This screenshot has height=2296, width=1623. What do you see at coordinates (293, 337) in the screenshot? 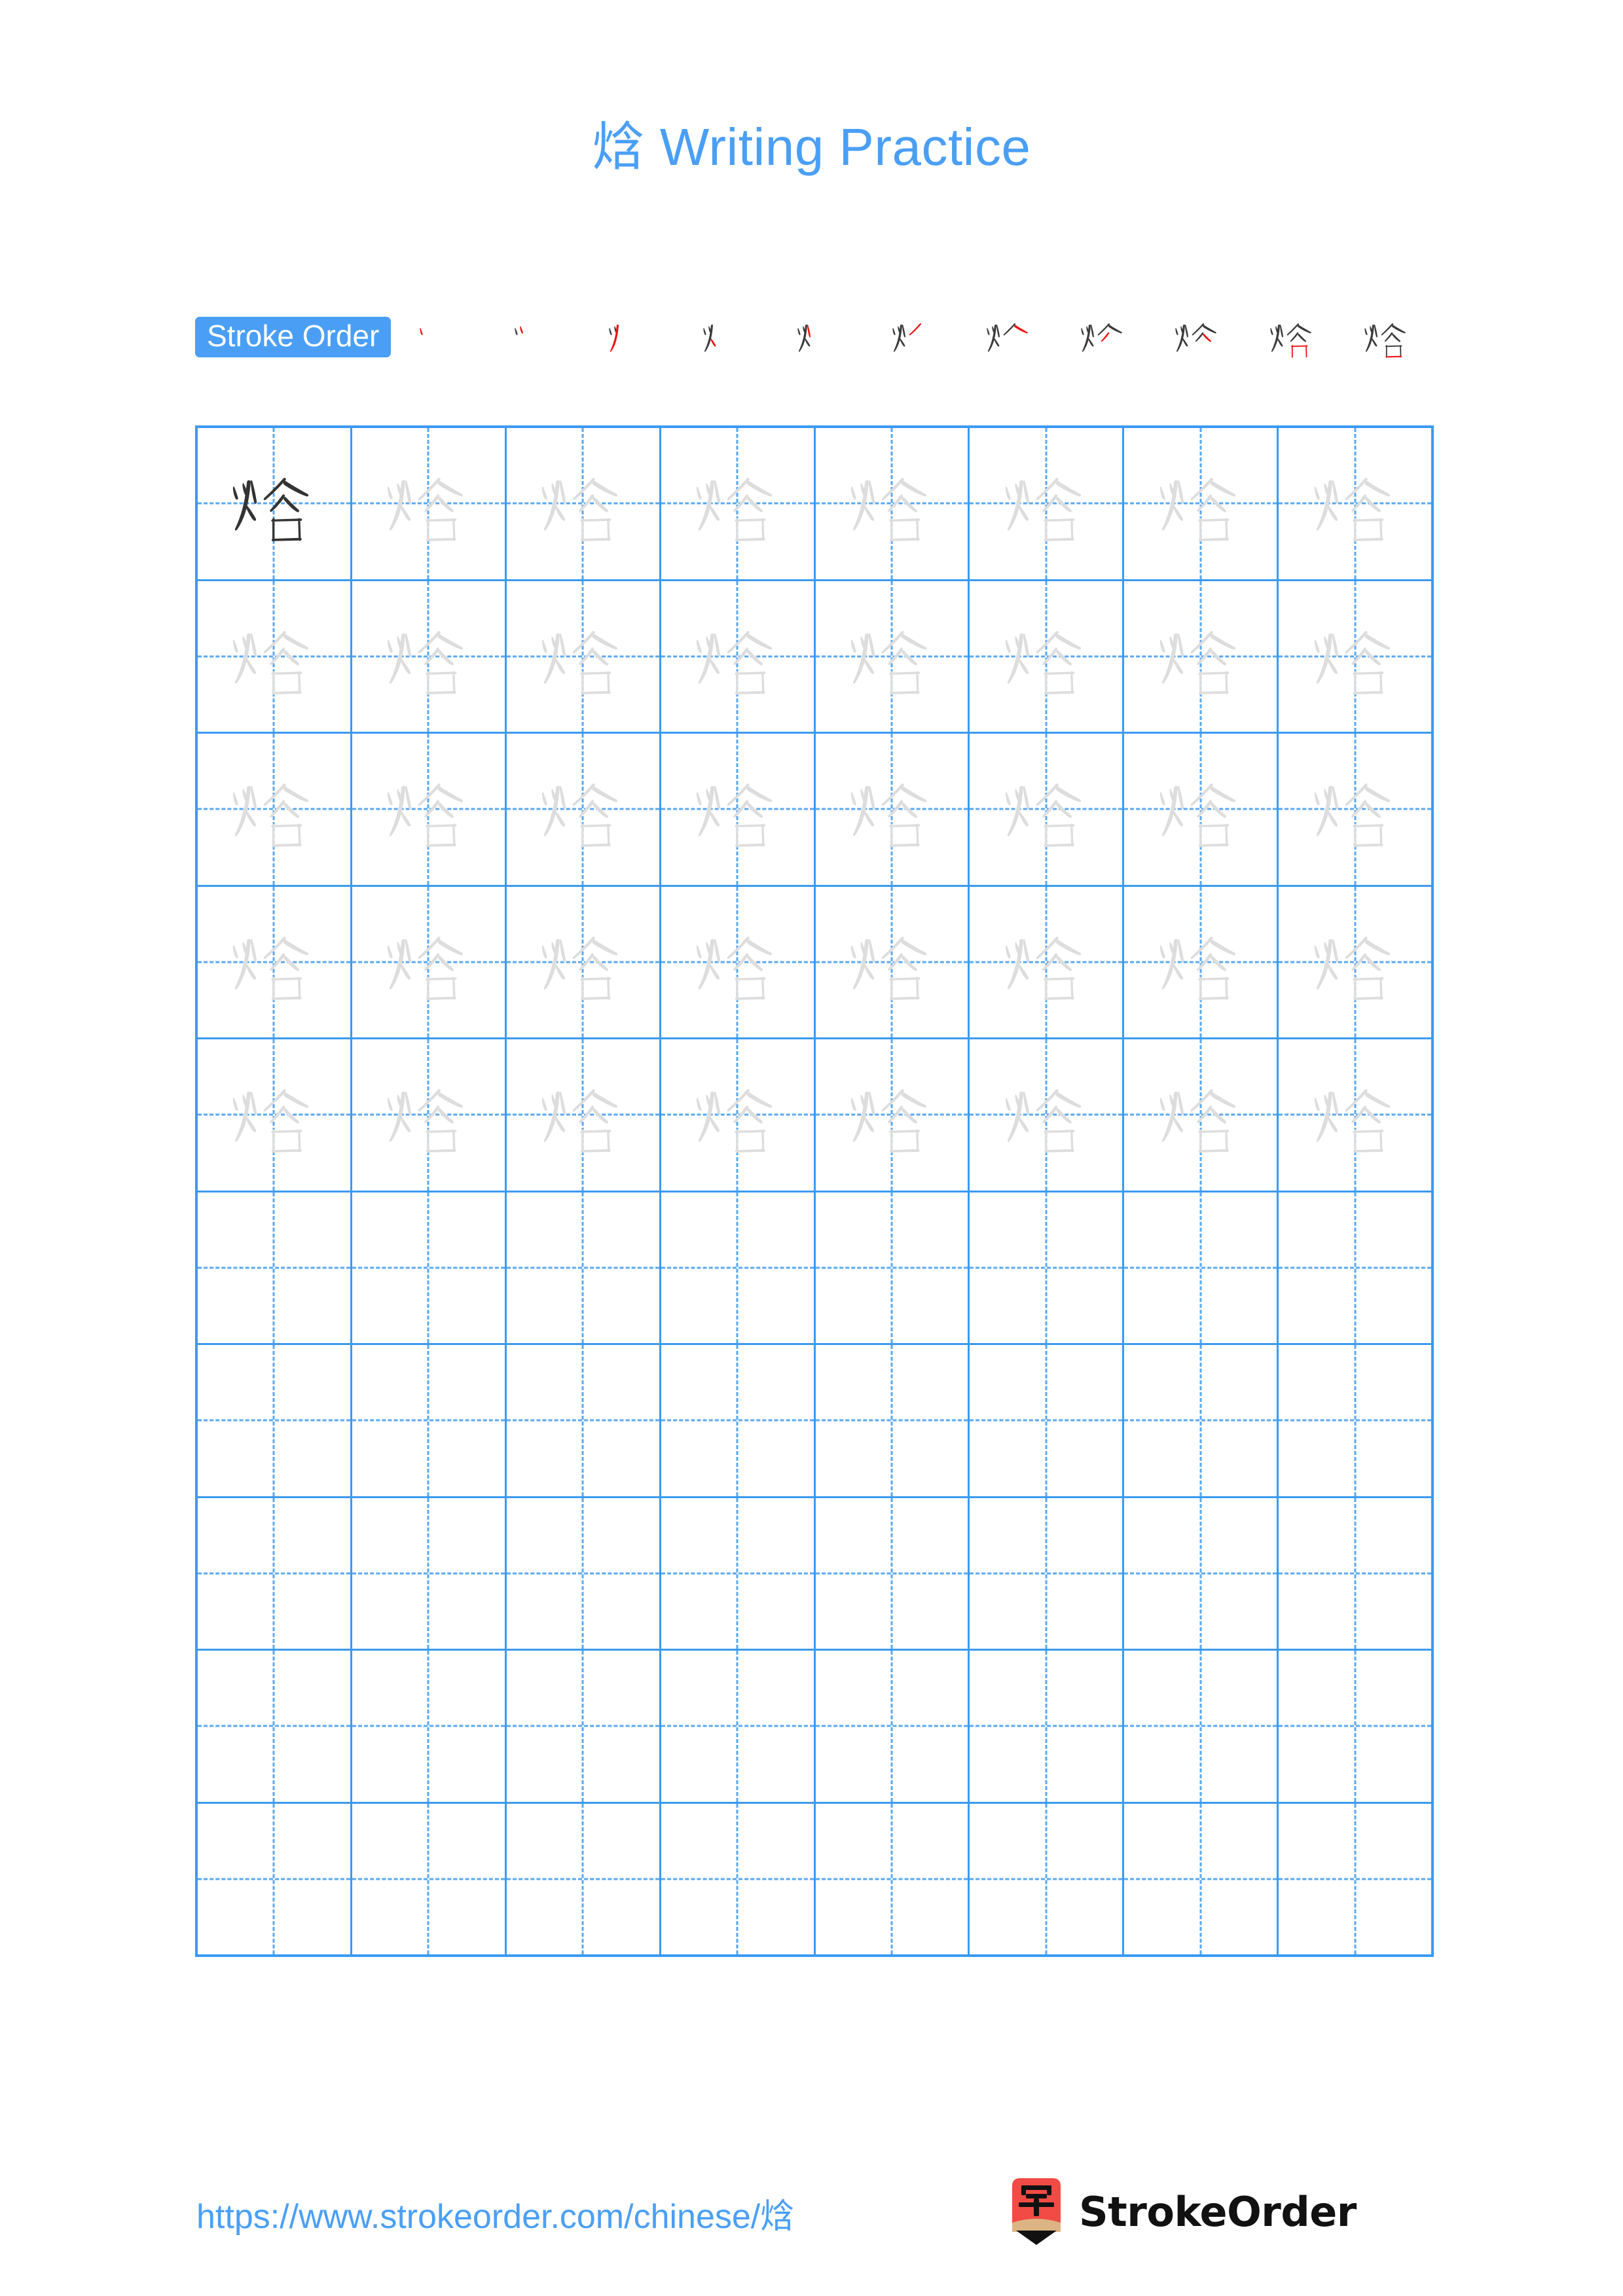
I see `stroke-order-badge: Stroke Order` at bounding box center [293, 337].